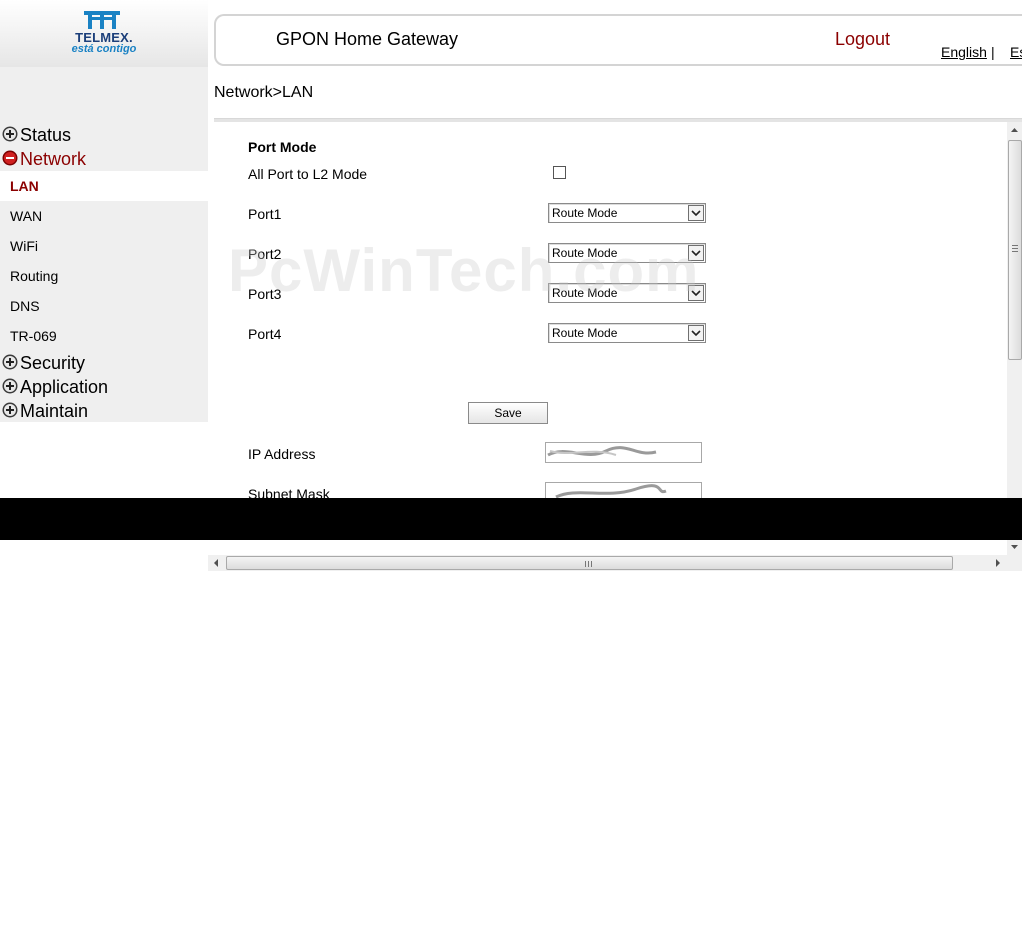 The width and height of the screenshot is (1022, 935). What do you see at coordinates (104, 136) in the screenshot?
I see `sidebar-item-status: Status` at bounding box center [104, 136].